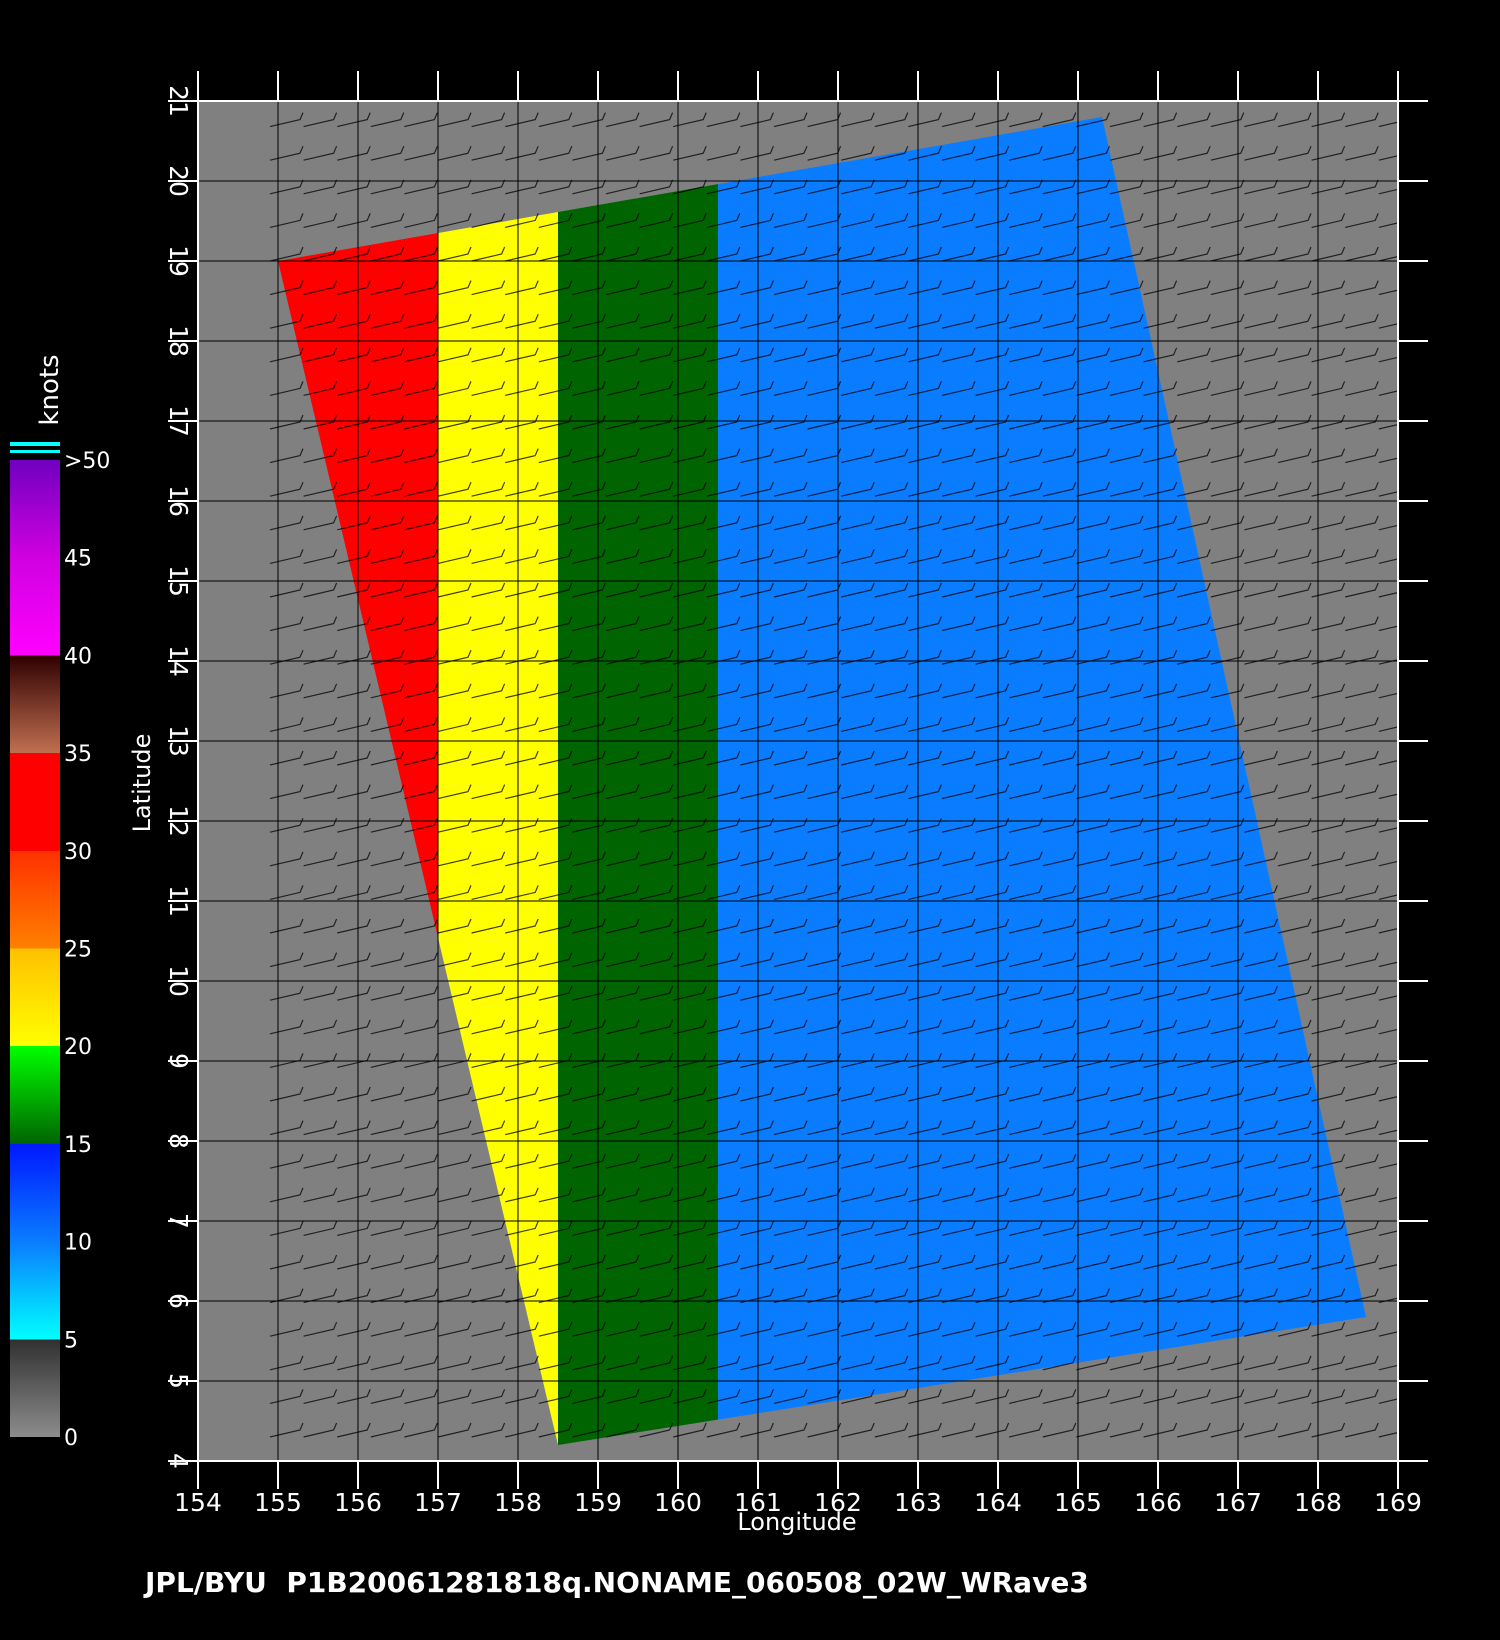 The height and width of the screenshot is (1640, 1500). What do you see at coordinates (142, 783) in the screenshot?
I see `y-axis-label: Latitude` at bounding box center [142, 783].